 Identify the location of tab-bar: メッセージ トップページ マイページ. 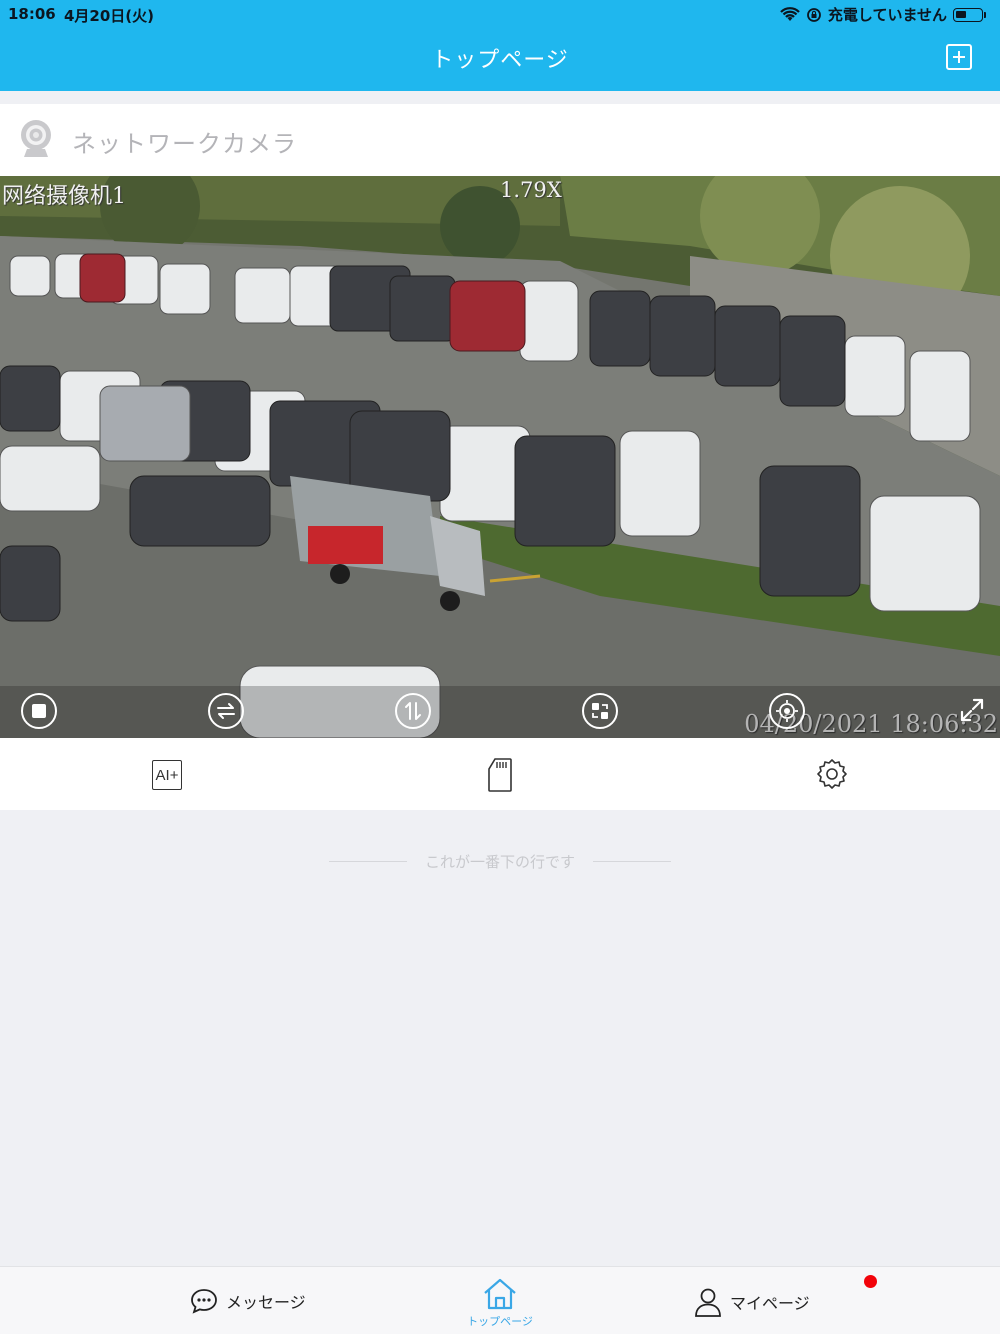
(500, 1300).